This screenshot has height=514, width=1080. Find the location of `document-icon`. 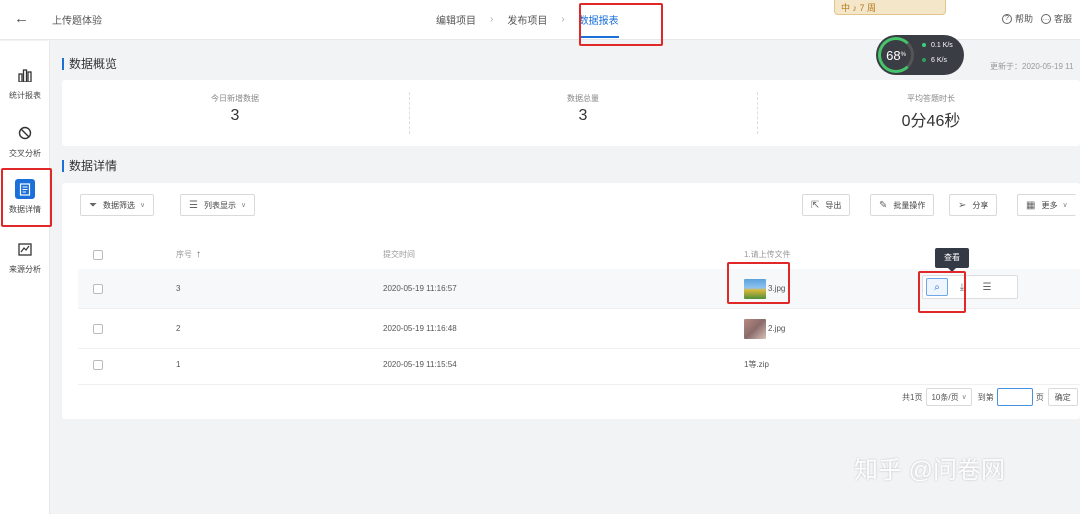

document-icon is located at coordinates (25, 189).